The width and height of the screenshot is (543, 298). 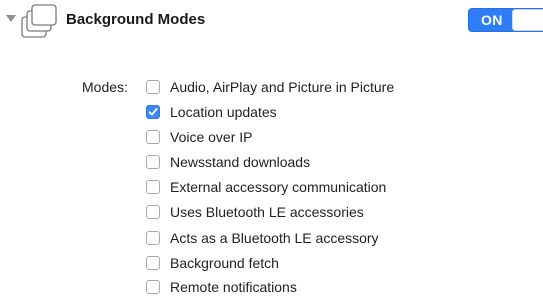 I want to click on mode-label: Remote notifications, so click(x=233, y=287).